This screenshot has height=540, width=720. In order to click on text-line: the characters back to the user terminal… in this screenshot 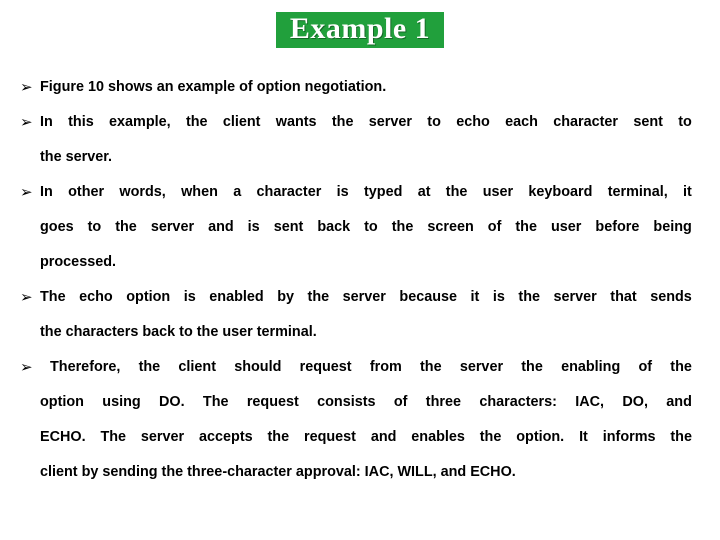, I will do `click(178, 332)`.